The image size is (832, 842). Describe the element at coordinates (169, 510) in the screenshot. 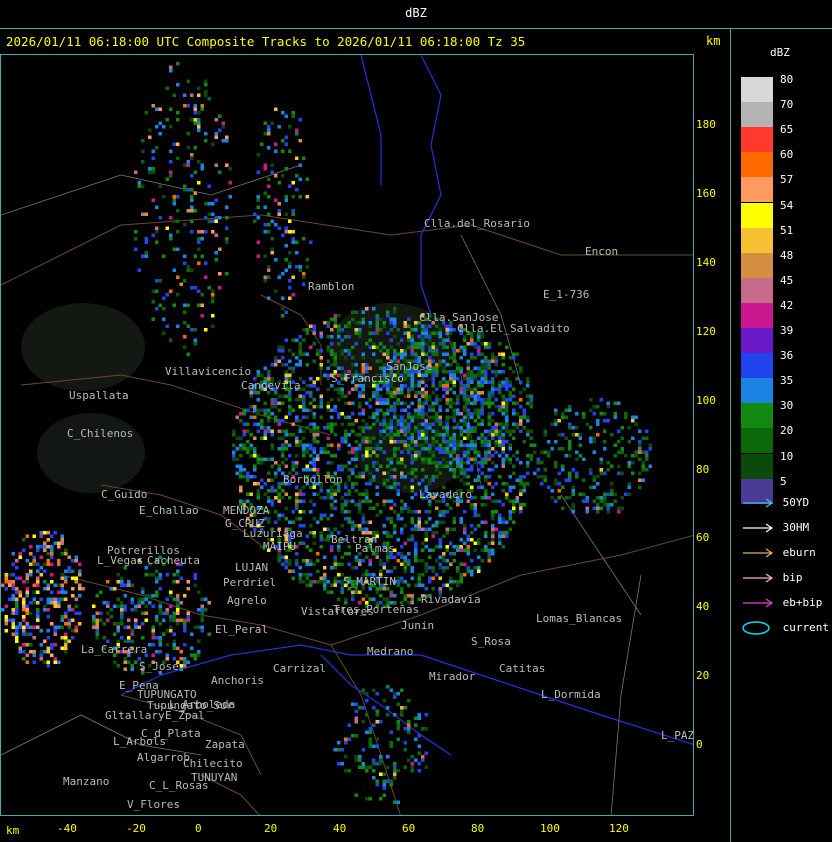

I see `place-label: E_Challao` at that location.